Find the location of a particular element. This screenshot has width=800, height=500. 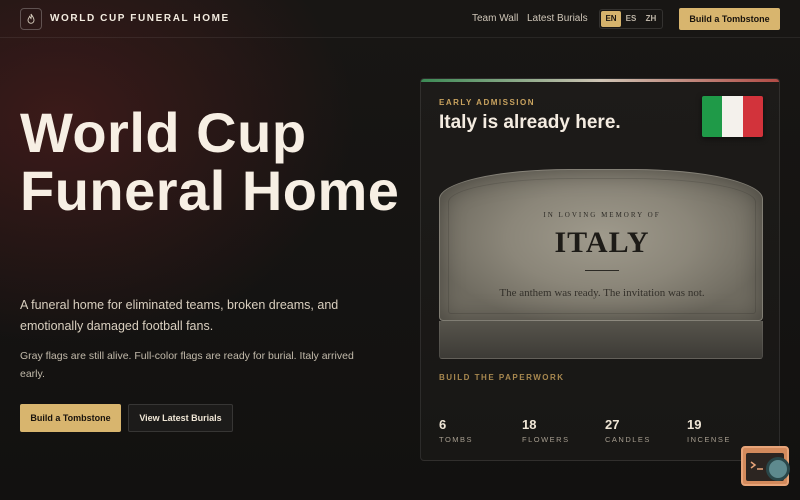

inspector-widget-icon is located at coordinates (765, 466).